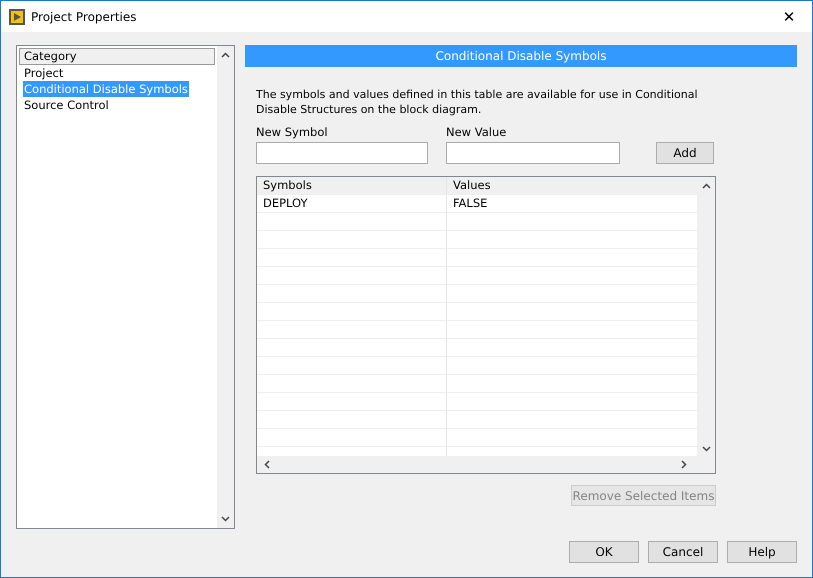  What do you see at coordinates (477, 102) in the screenshot?
I see `description-text: The symbols and values defined in this table are available for use in Conditional Disable Structures on the block diagram.` at bounding box center [477, 102].